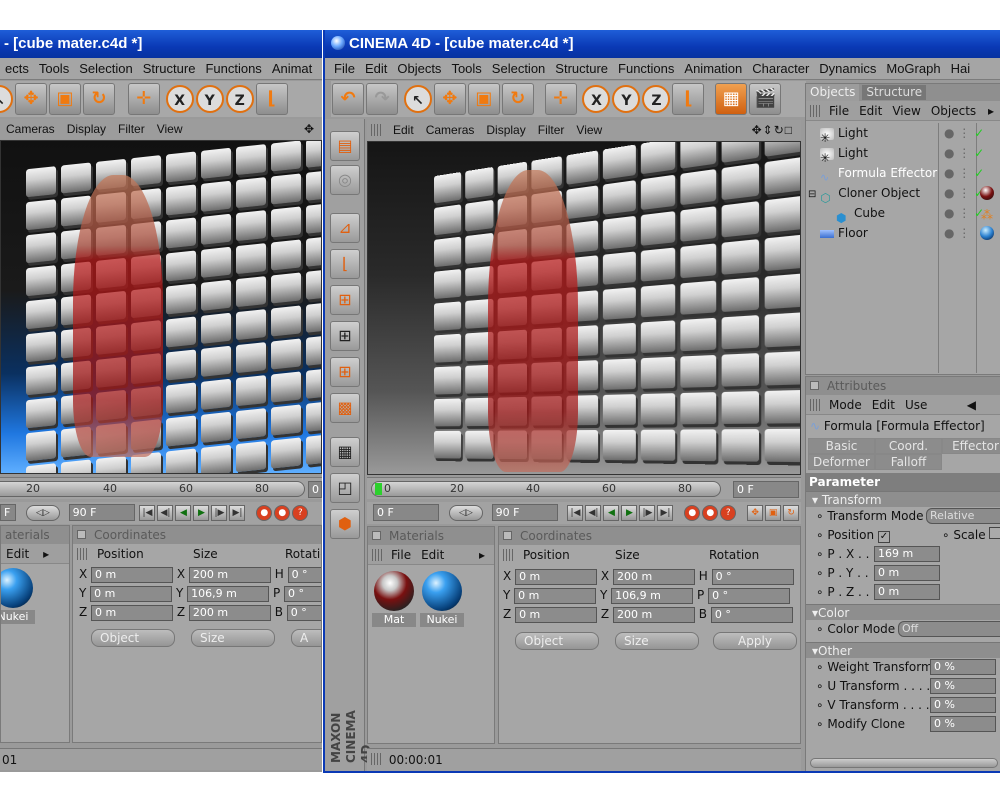  What do you see at coordinates (971, 446) in the screenshot?
I see `tab-effector: Effector` at bounding box center [971, 446].